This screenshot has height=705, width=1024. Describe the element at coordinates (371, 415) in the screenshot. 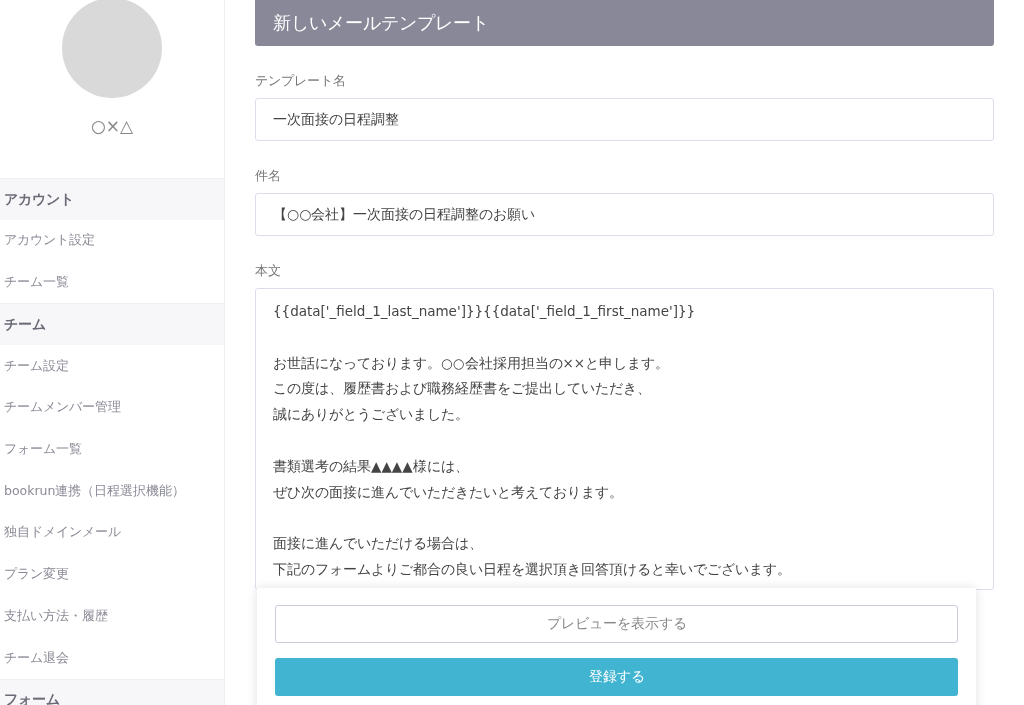

I see `body-text-line: 誠にありがとうございました。` at that location.